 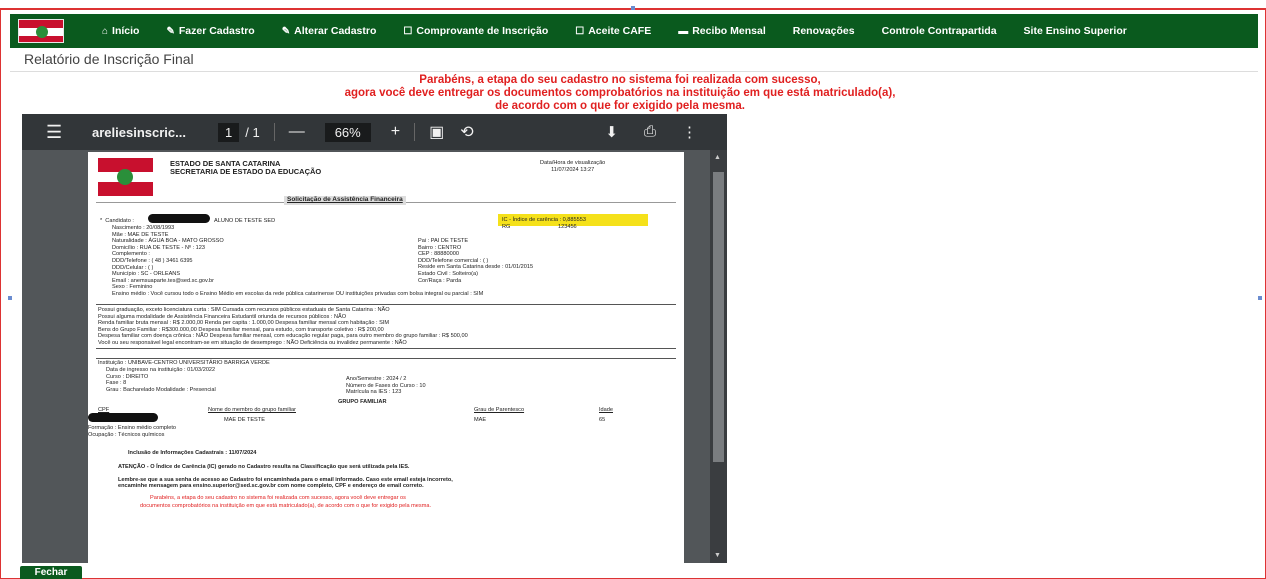 What do you see at coordinates (170, 31) in the screenshot?
I see `edit-icon: ✎` at bounding box center [170, 31].